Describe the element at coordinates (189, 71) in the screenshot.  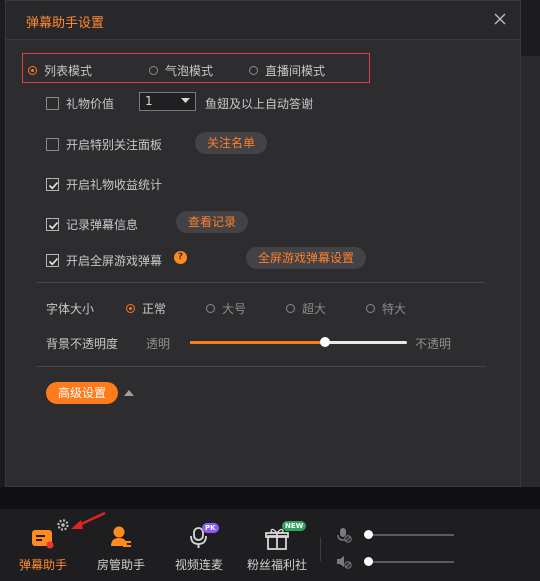
I see `mode-bubble-label: 气泡模式` at that location.